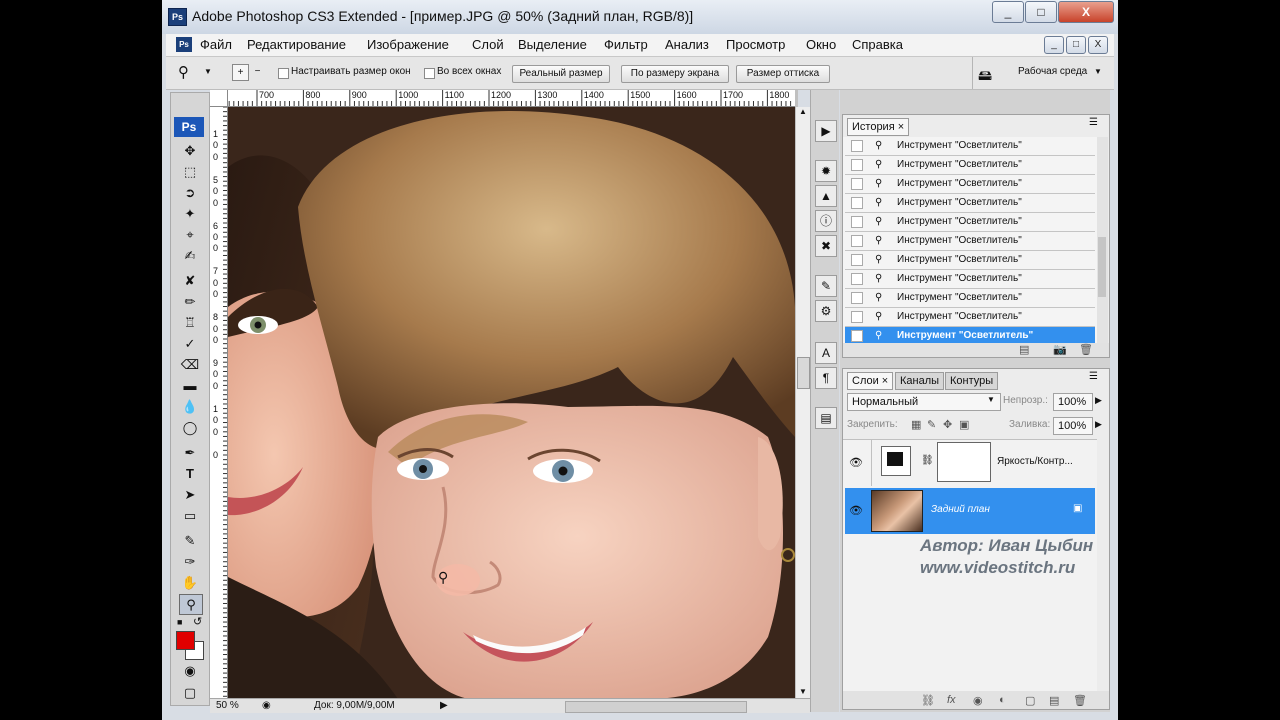  Describe the element at coordinates (190, 561) in the screenshot. I see `eyedropper-tool-icon: ✑` at that location.